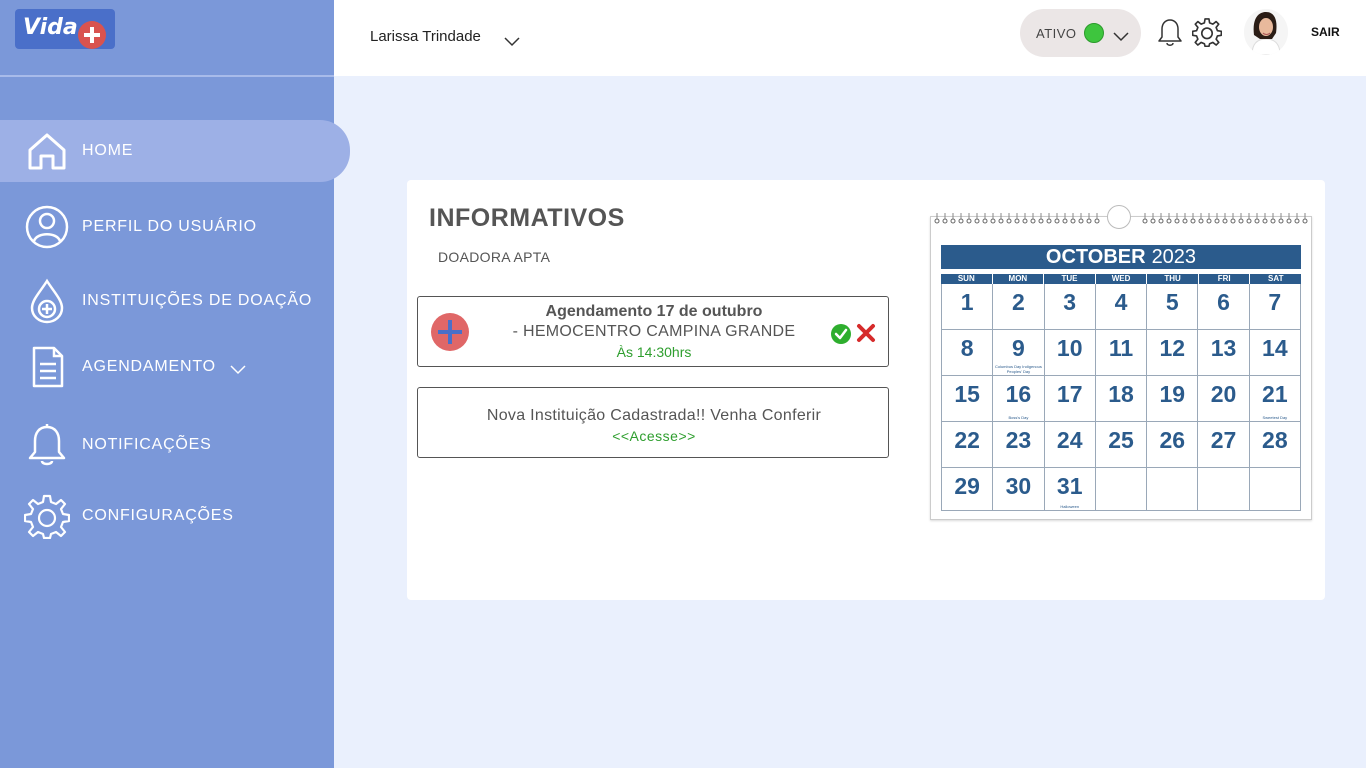 This screenshot has width=1366, height=768. Describe the element at coordinates (108, 150) in the screenshot. I see `sidebar-item-label: HOME` at that location.